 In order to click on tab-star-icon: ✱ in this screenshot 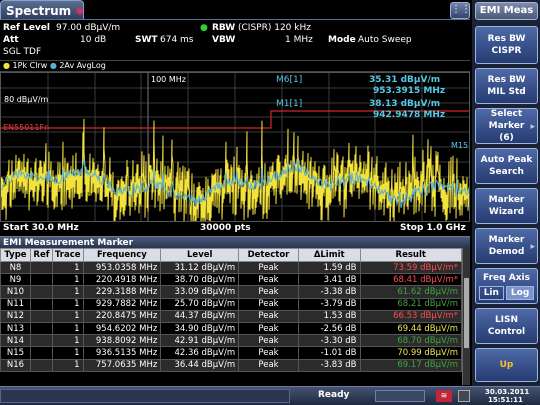, I will do `click(80, 11)`.